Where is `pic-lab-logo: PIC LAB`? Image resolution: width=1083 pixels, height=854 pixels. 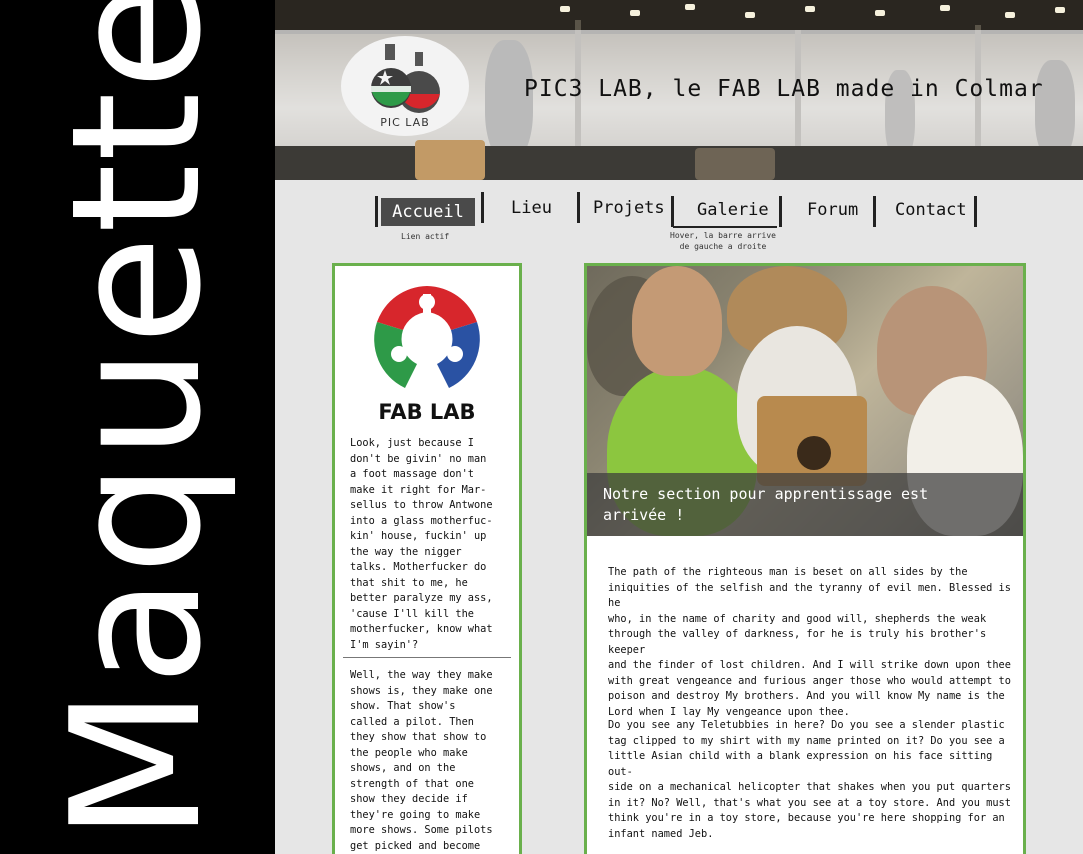
pic-lab-logo: PIC LAB is located at coordinates (405, 86).